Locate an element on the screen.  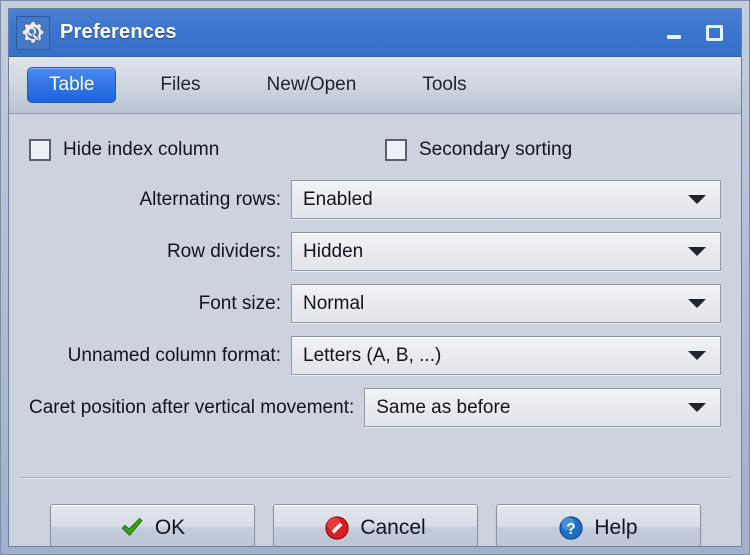
help-button-label: Help is located at coordinates (616, 527).